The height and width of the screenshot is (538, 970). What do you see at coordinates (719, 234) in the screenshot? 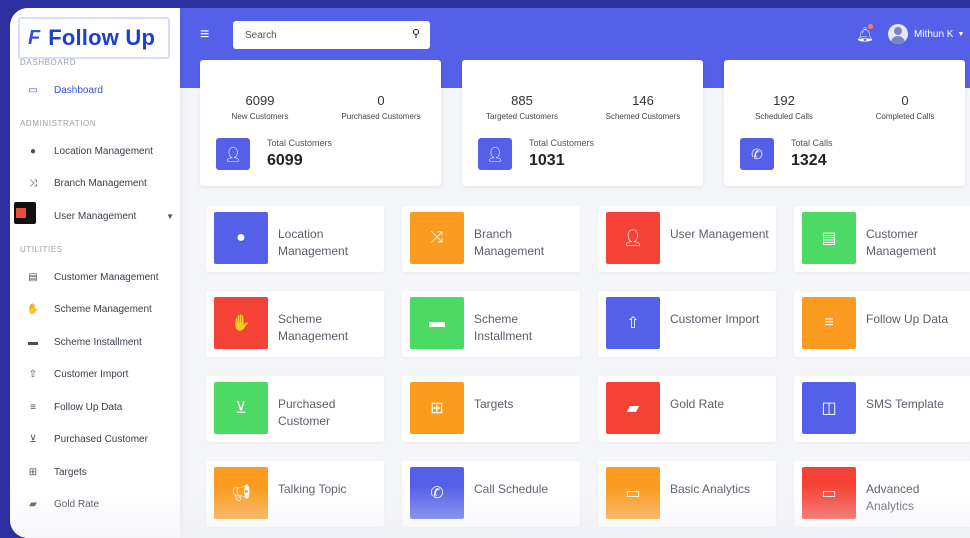
I see `tile-label: User Management` at bounding box center [719, 234].